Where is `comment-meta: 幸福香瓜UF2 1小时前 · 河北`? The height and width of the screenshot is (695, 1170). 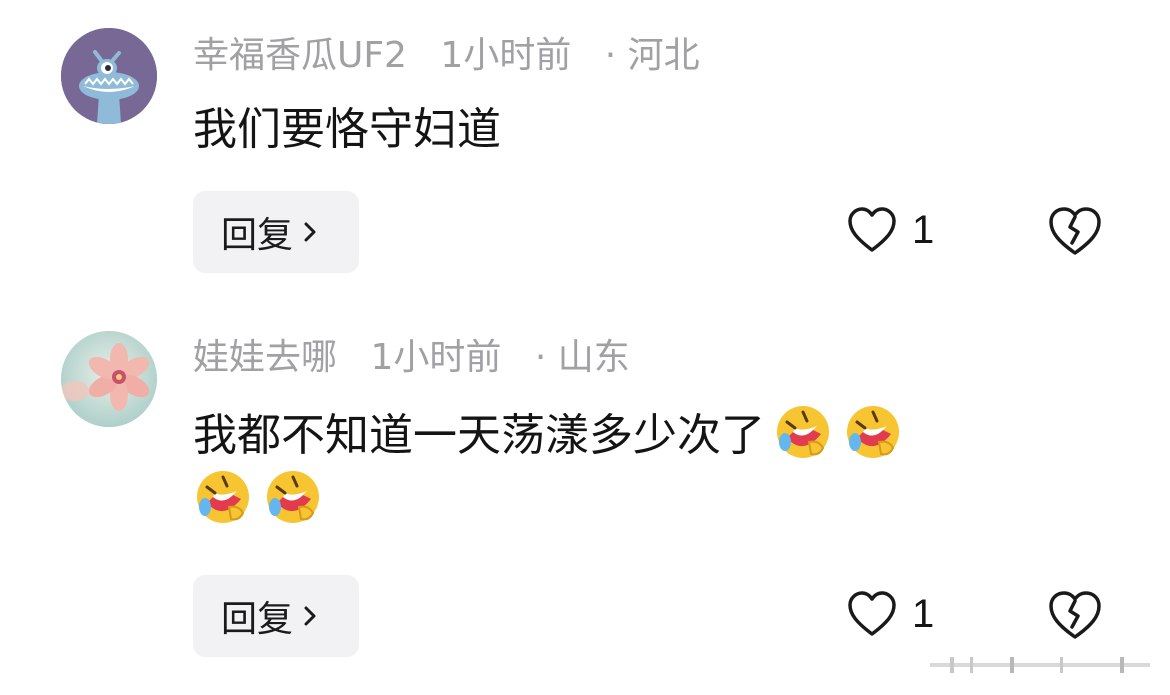
comment-meta: 幸福香瓜UF2 1小时前 · 河北 is located at coordinates (457, 56).